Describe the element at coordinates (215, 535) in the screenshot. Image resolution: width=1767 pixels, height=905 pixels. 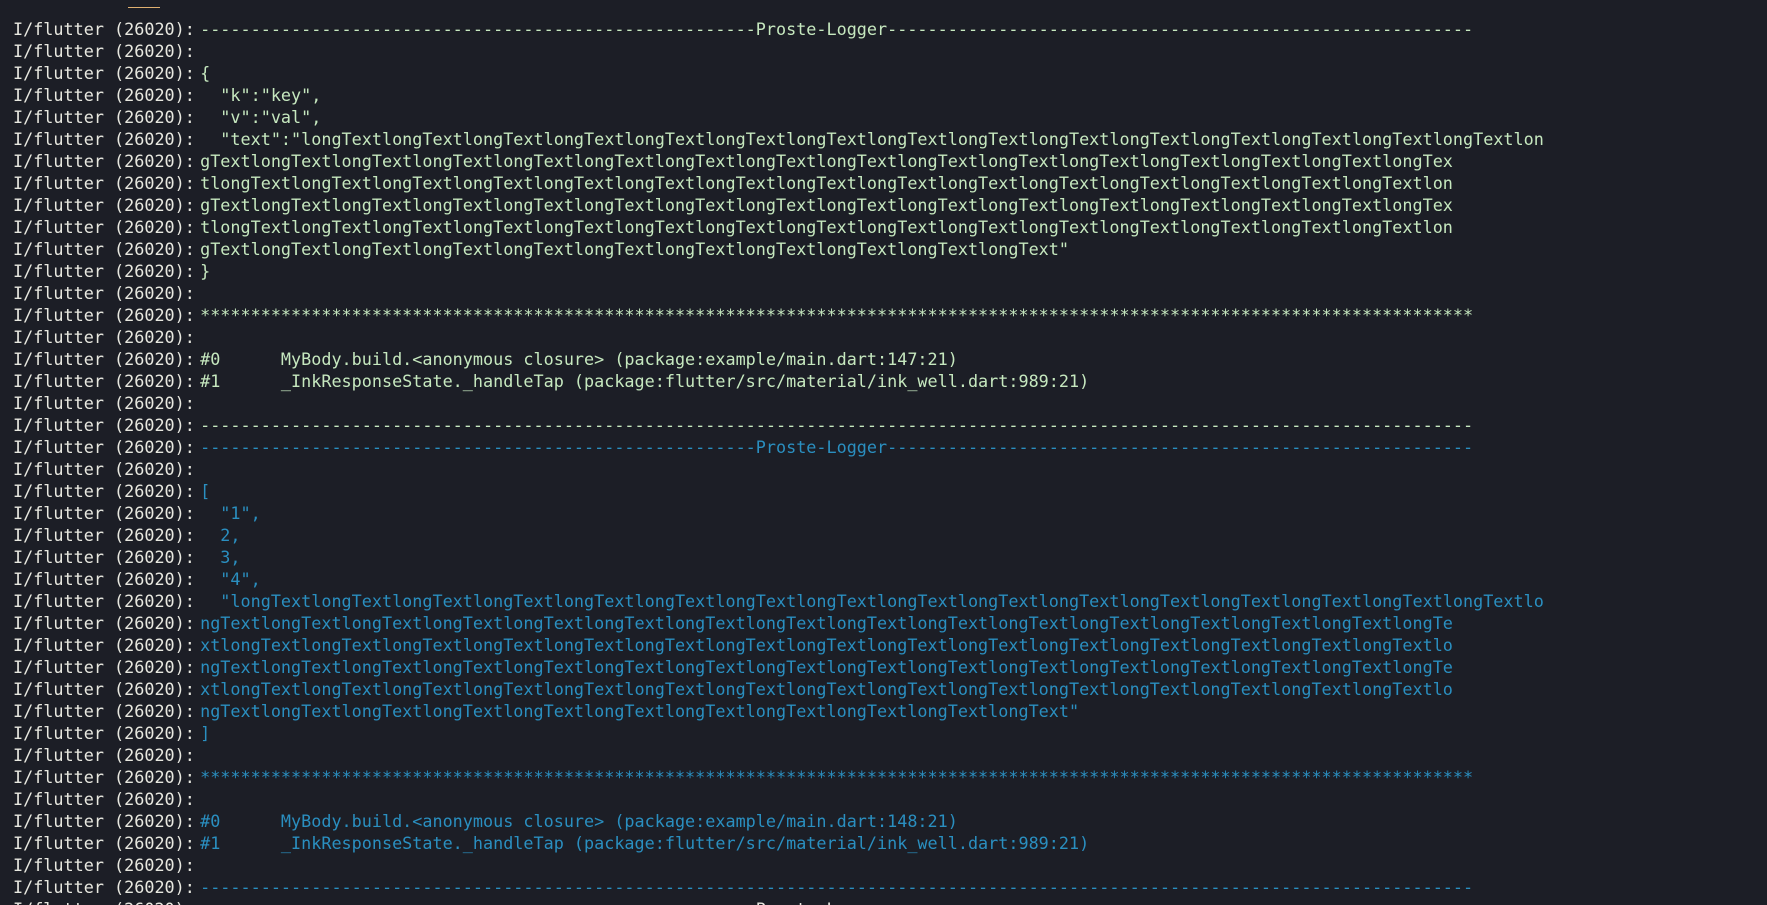
I see `log-message: 2,` at that location.